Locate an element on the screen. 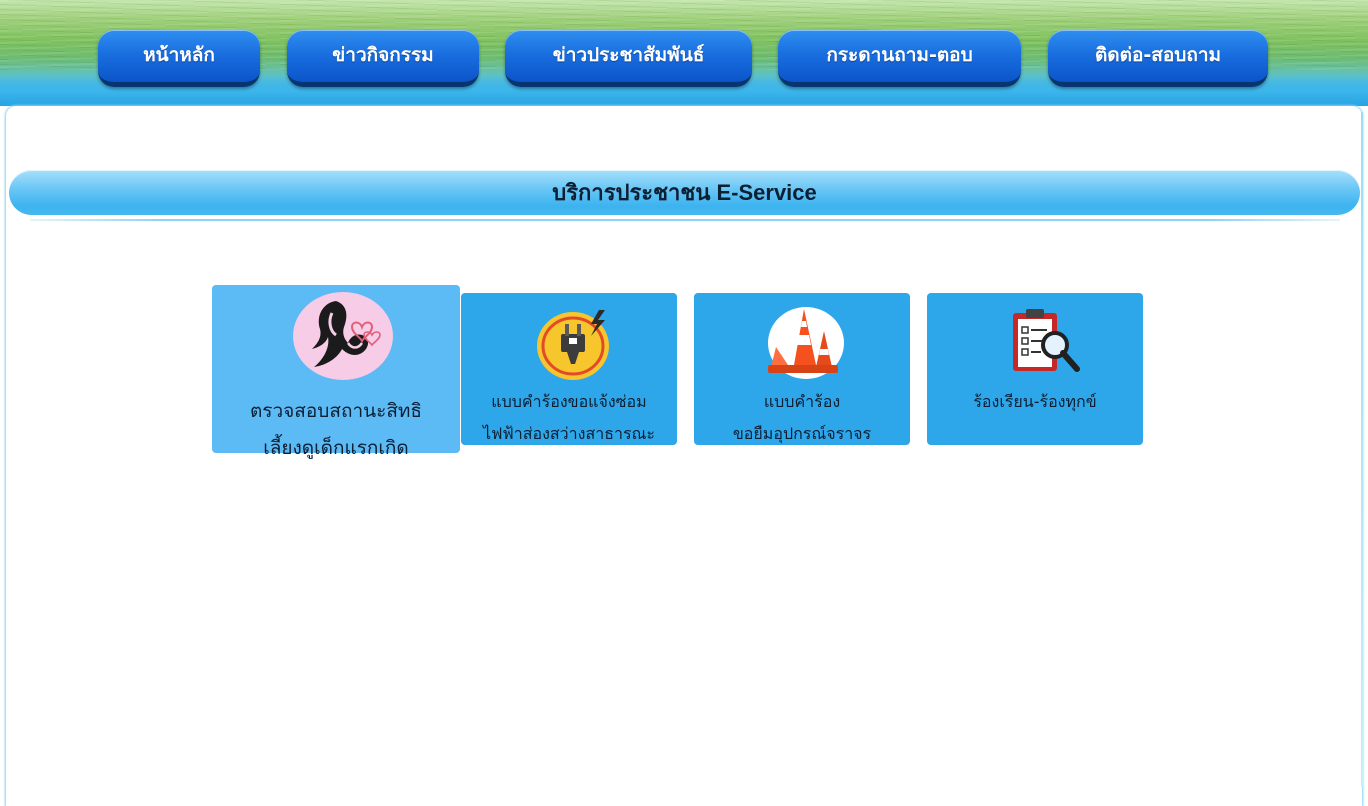 This screenshot has height=806, width=1368. service-card-label-line1: แบบคำร้อง is located at coordinates (802, 401).